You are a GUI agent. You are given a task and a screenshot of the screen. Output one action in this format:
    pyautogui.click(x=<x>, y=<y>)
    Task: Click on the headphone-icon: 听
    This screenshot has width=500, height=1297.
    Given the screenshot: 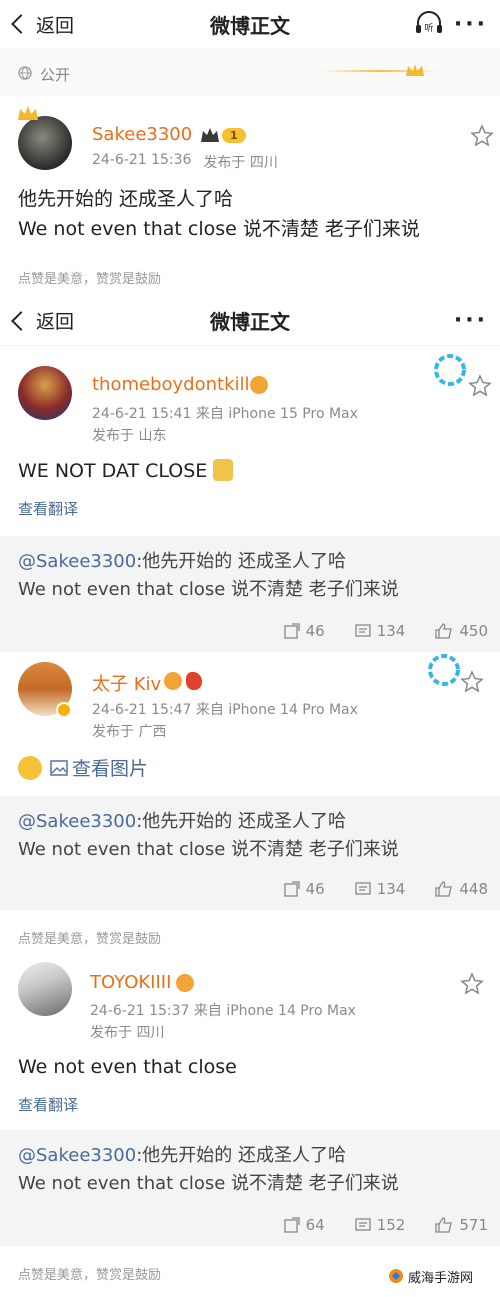 What is the action you would take?
    pyautogui.click(x=429, y=22)
    